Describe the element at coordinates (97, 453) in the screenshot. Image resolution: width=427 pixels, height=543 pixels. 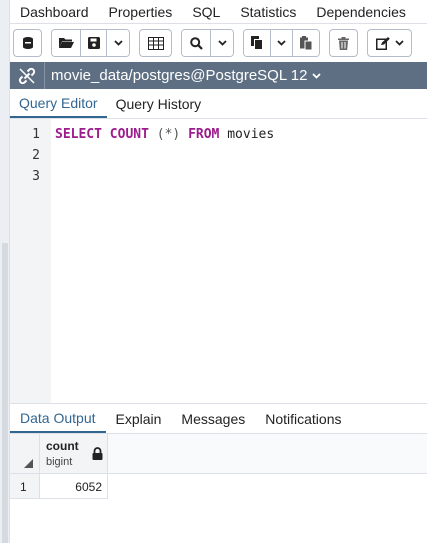
I see `lock-icon` at that location.